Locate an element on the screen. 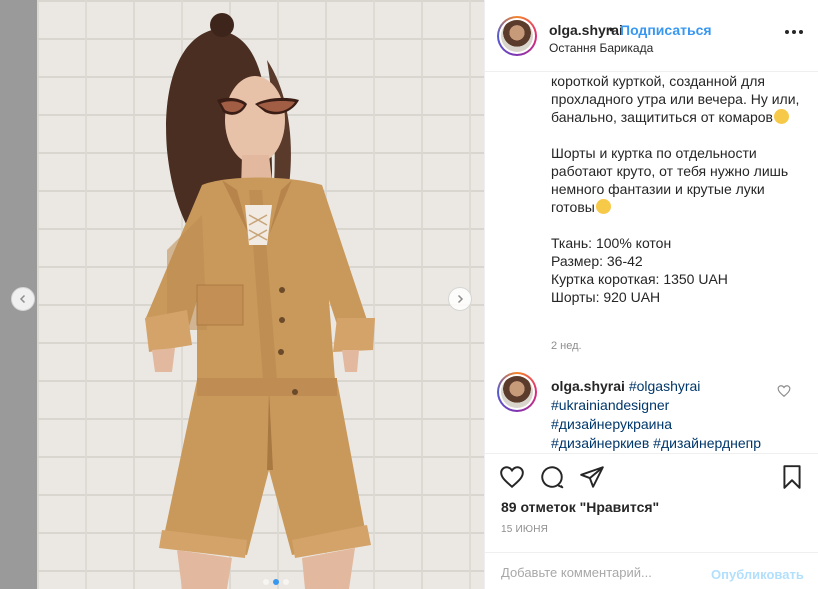 The height and width of the screenshot is (589, 818). carousel-next-button is located at coordinates (460, 299).